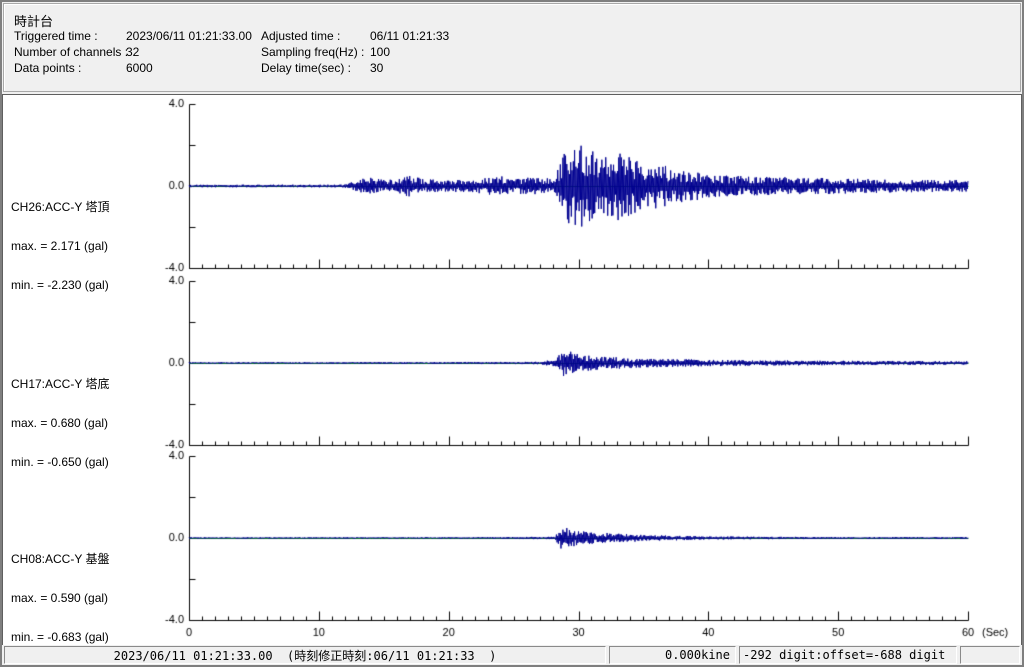  Describe the element at coordinates (60, 462) in the screenshot. I see `channel-min-value: min. = -0.650 (gal)` at that location.